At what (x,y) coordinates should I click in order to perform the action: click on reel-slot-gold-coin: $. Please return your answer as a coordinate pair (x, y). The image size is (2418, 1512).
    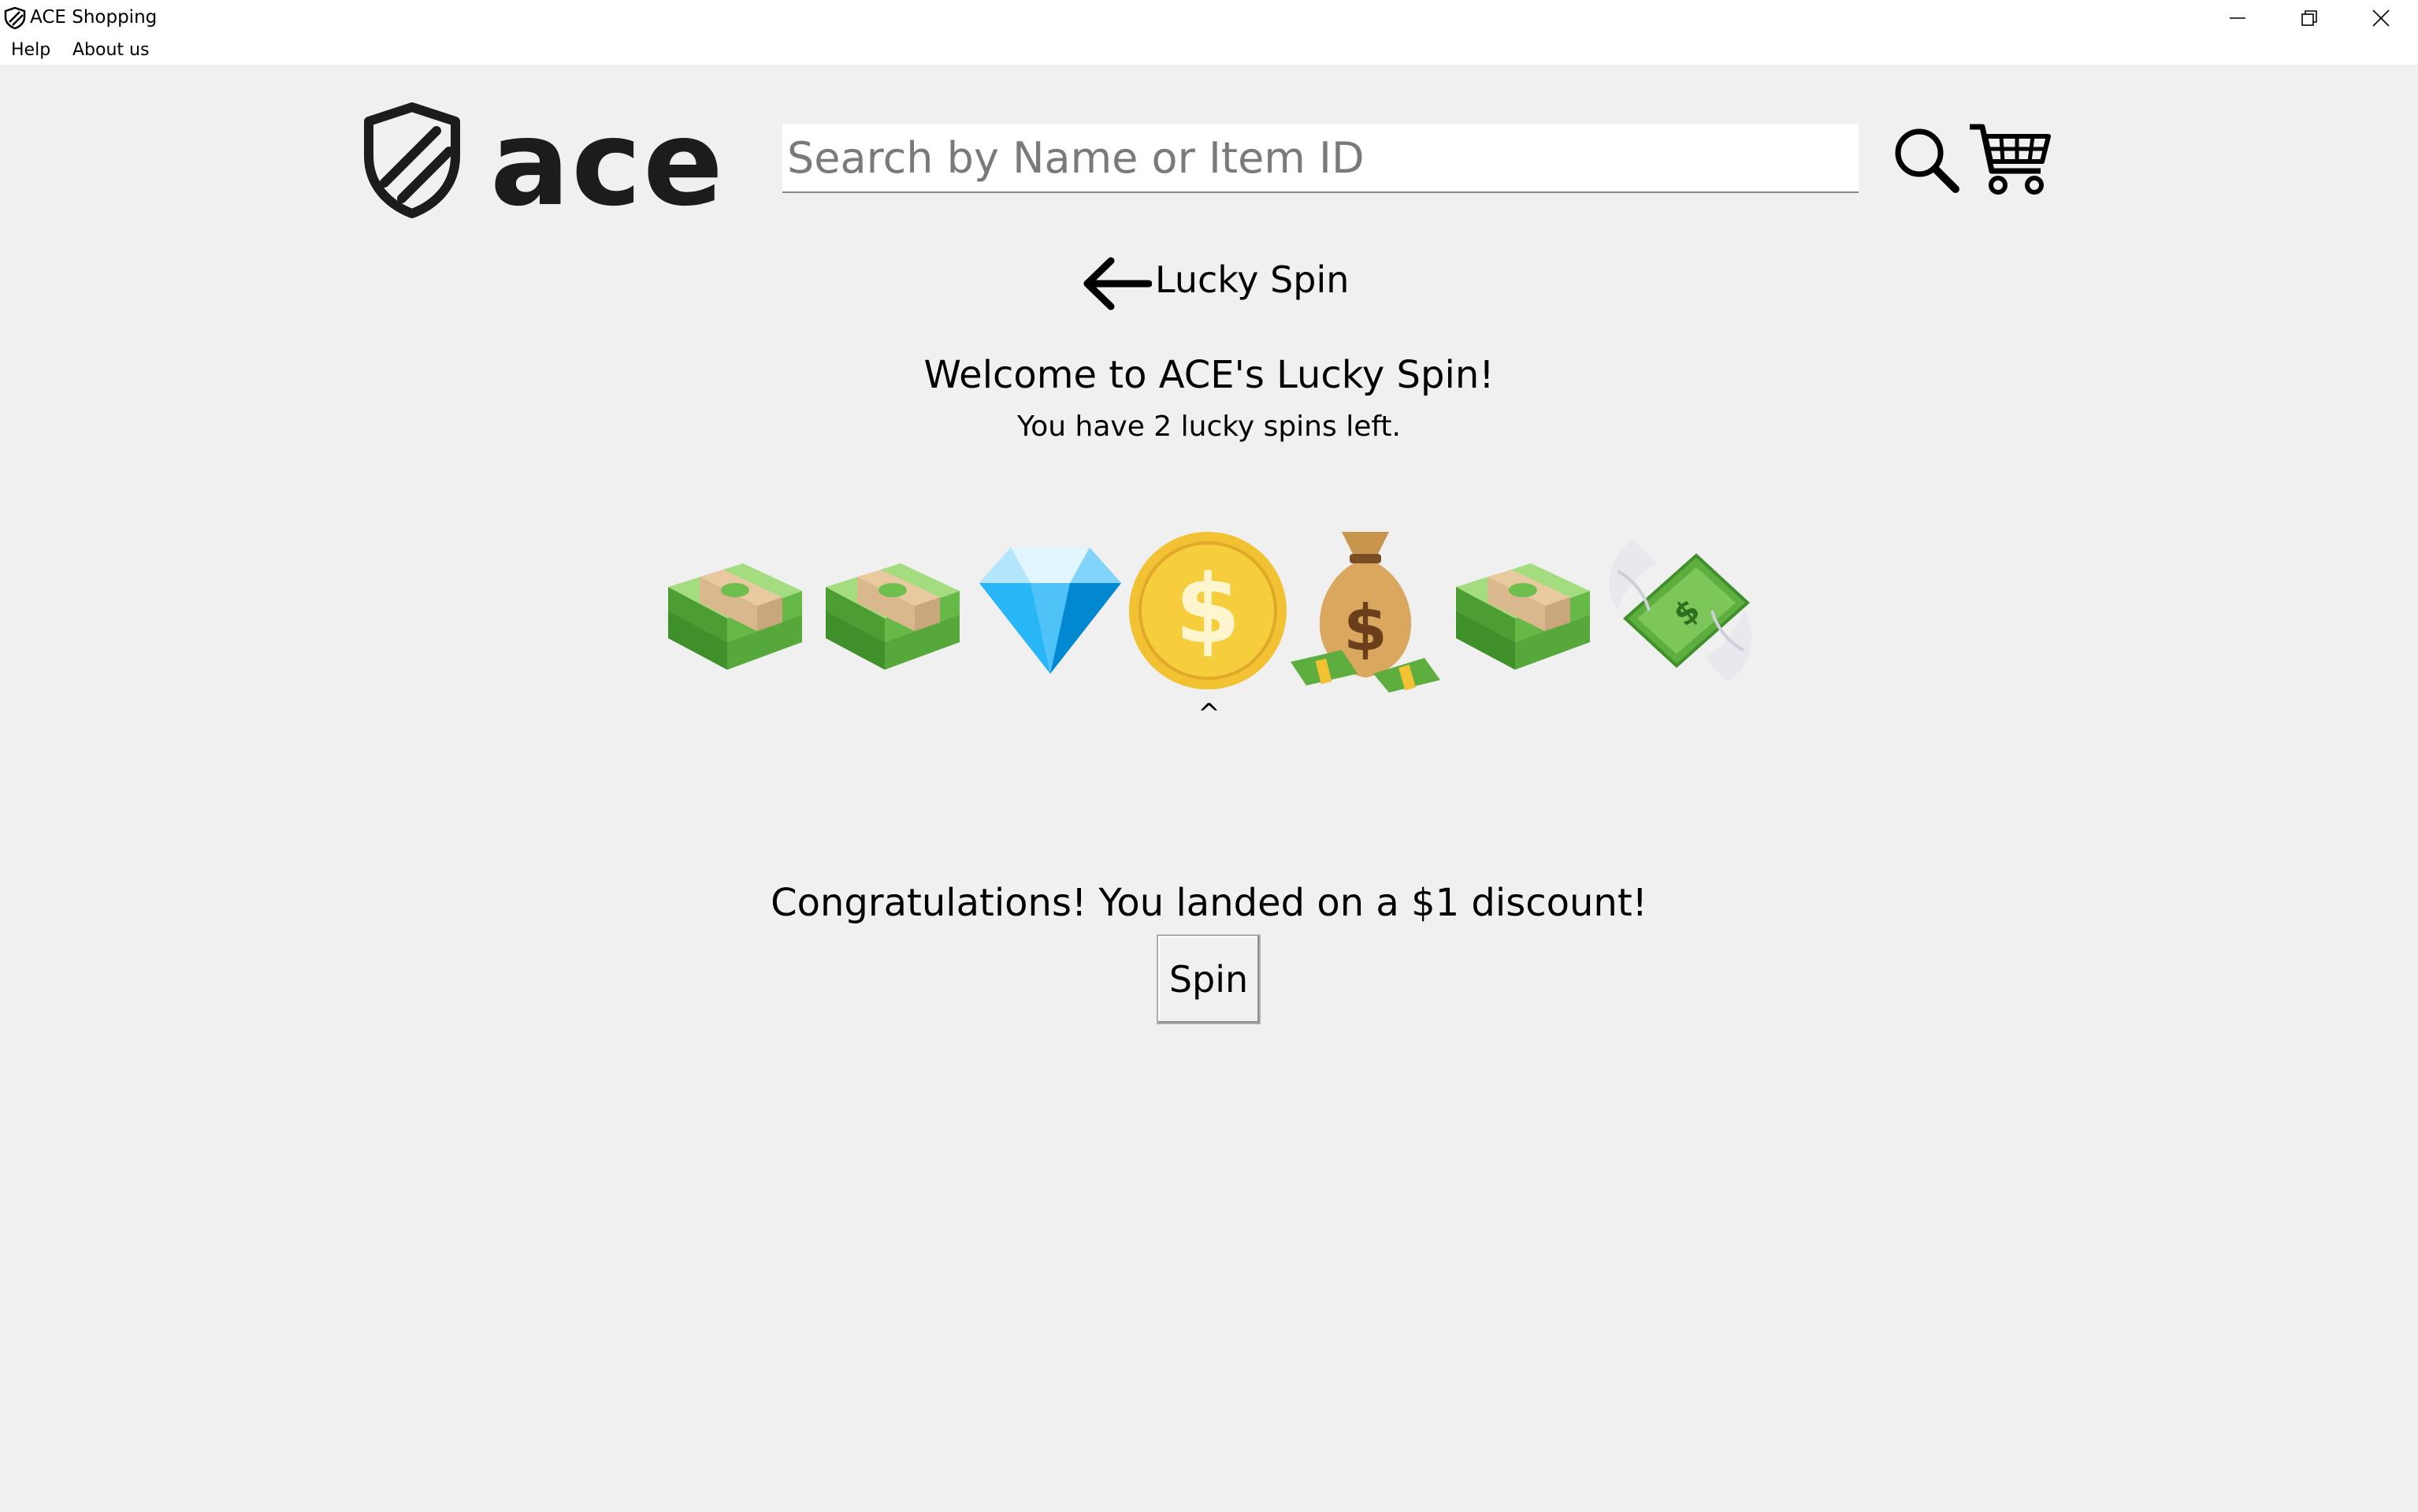
    Looking at the image, I should click on (1208, 610).